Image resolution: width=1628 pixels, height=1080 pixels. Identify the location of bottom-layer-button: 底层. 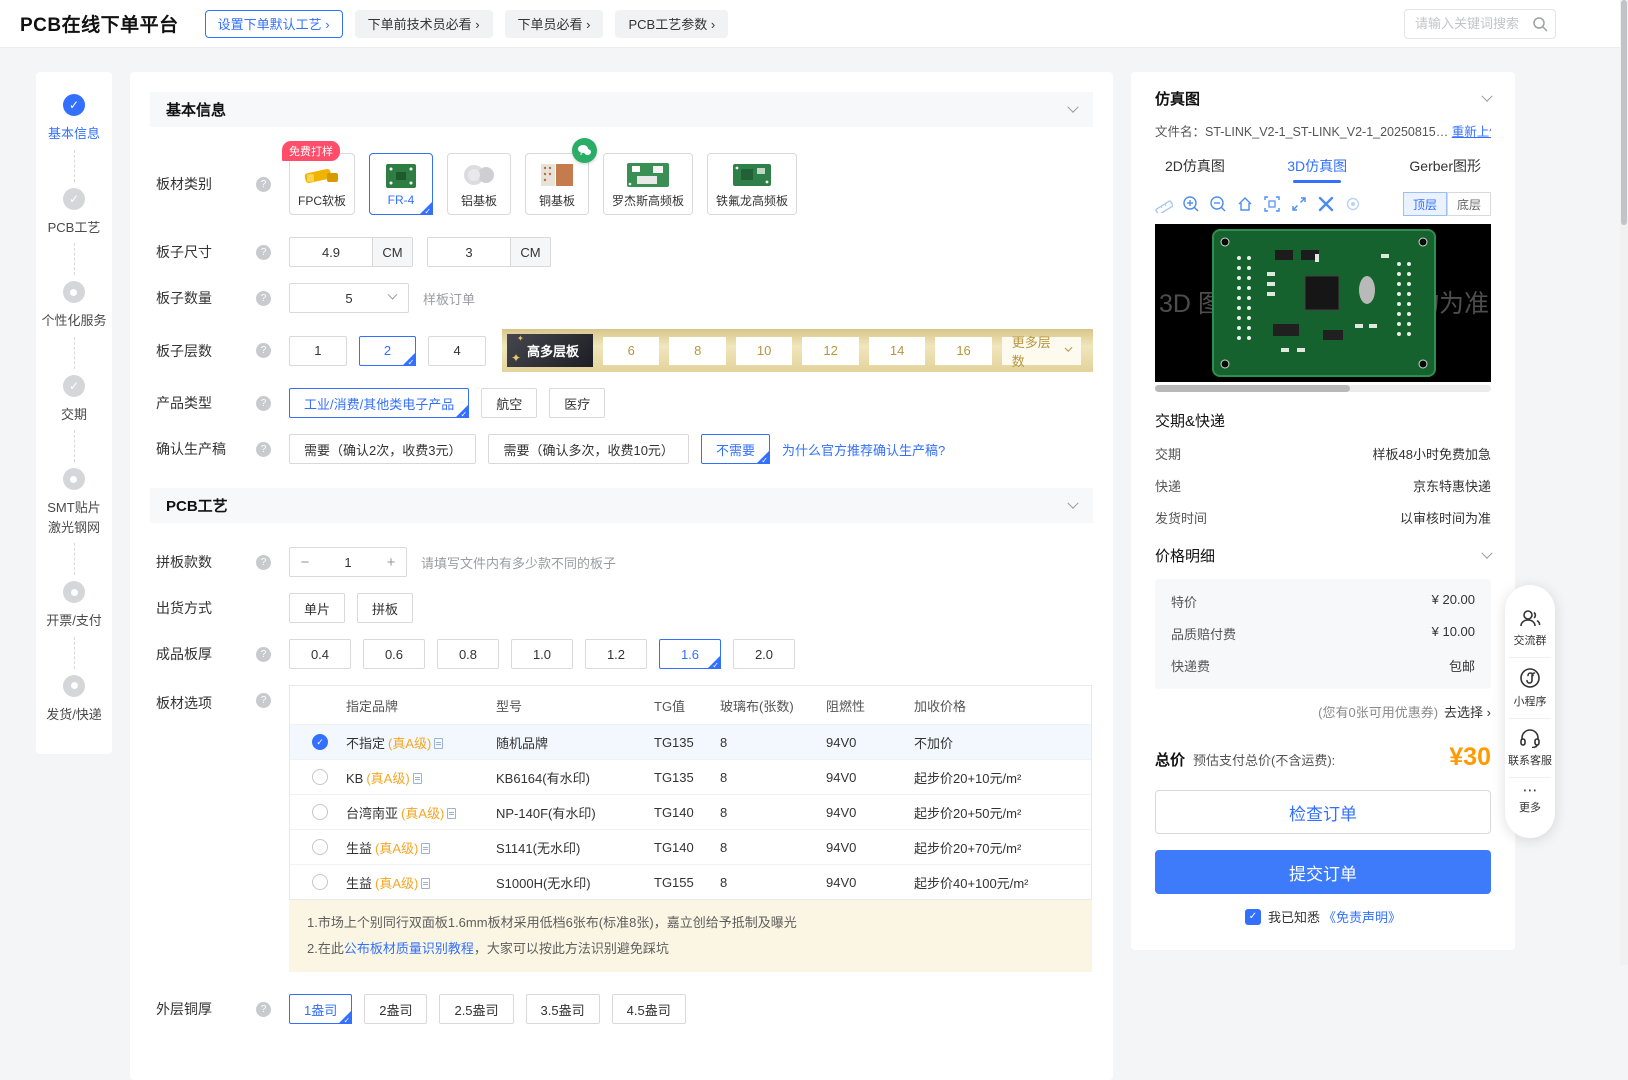
(1469, 204).